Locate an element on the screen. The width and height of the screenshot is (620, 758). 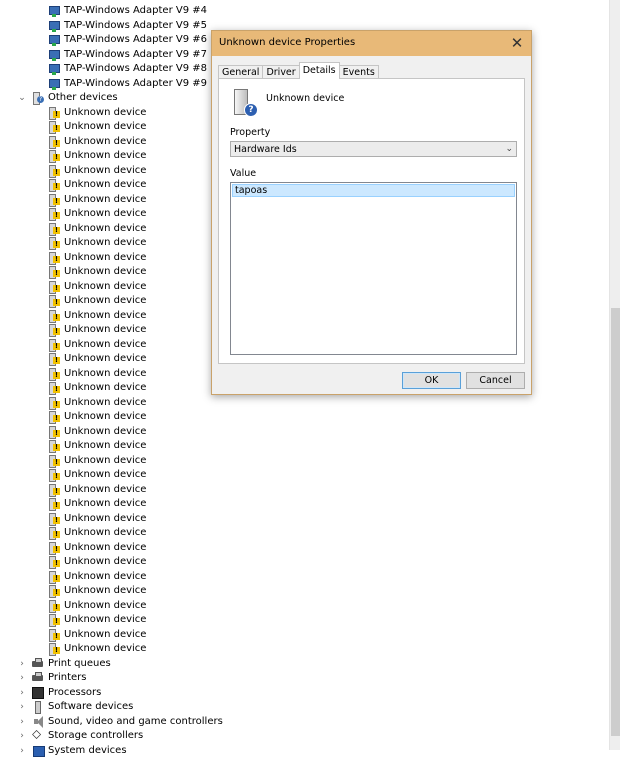
vertical-scrollbar is located at coordinates (614, 375).